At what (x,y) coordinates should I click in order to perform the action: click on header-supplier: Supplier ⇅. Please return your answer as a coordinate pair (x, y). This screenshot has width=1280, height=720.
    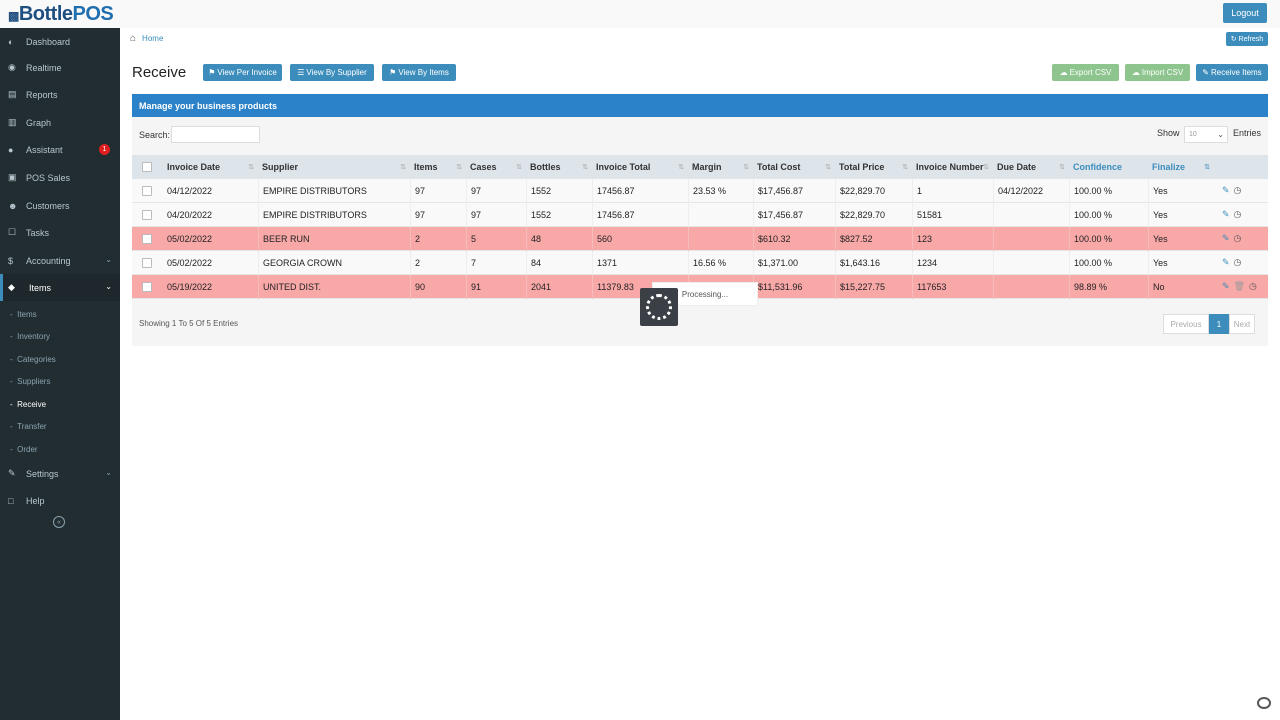
    Looking at the image, I should click on (334, 167).